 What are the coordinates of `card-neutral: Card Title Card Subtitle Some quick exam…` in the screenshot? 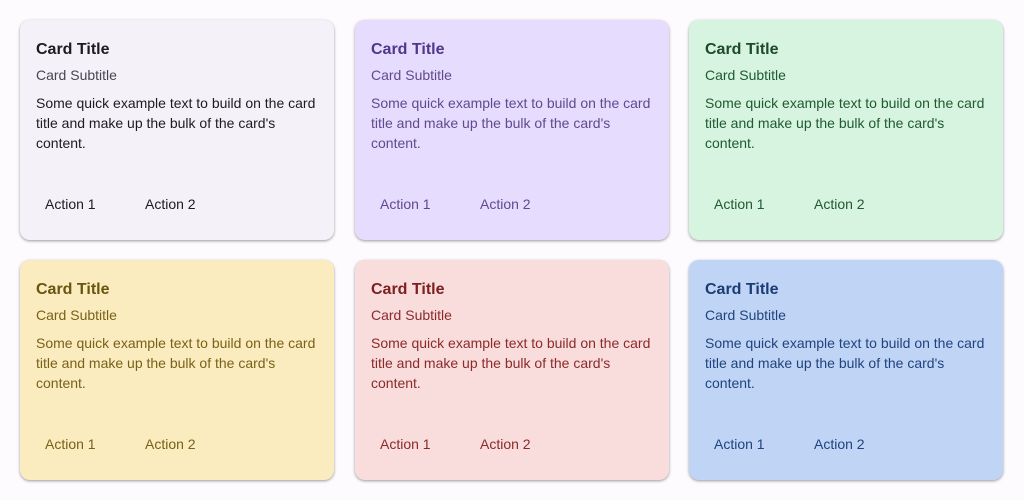 It's located at (177, 130).